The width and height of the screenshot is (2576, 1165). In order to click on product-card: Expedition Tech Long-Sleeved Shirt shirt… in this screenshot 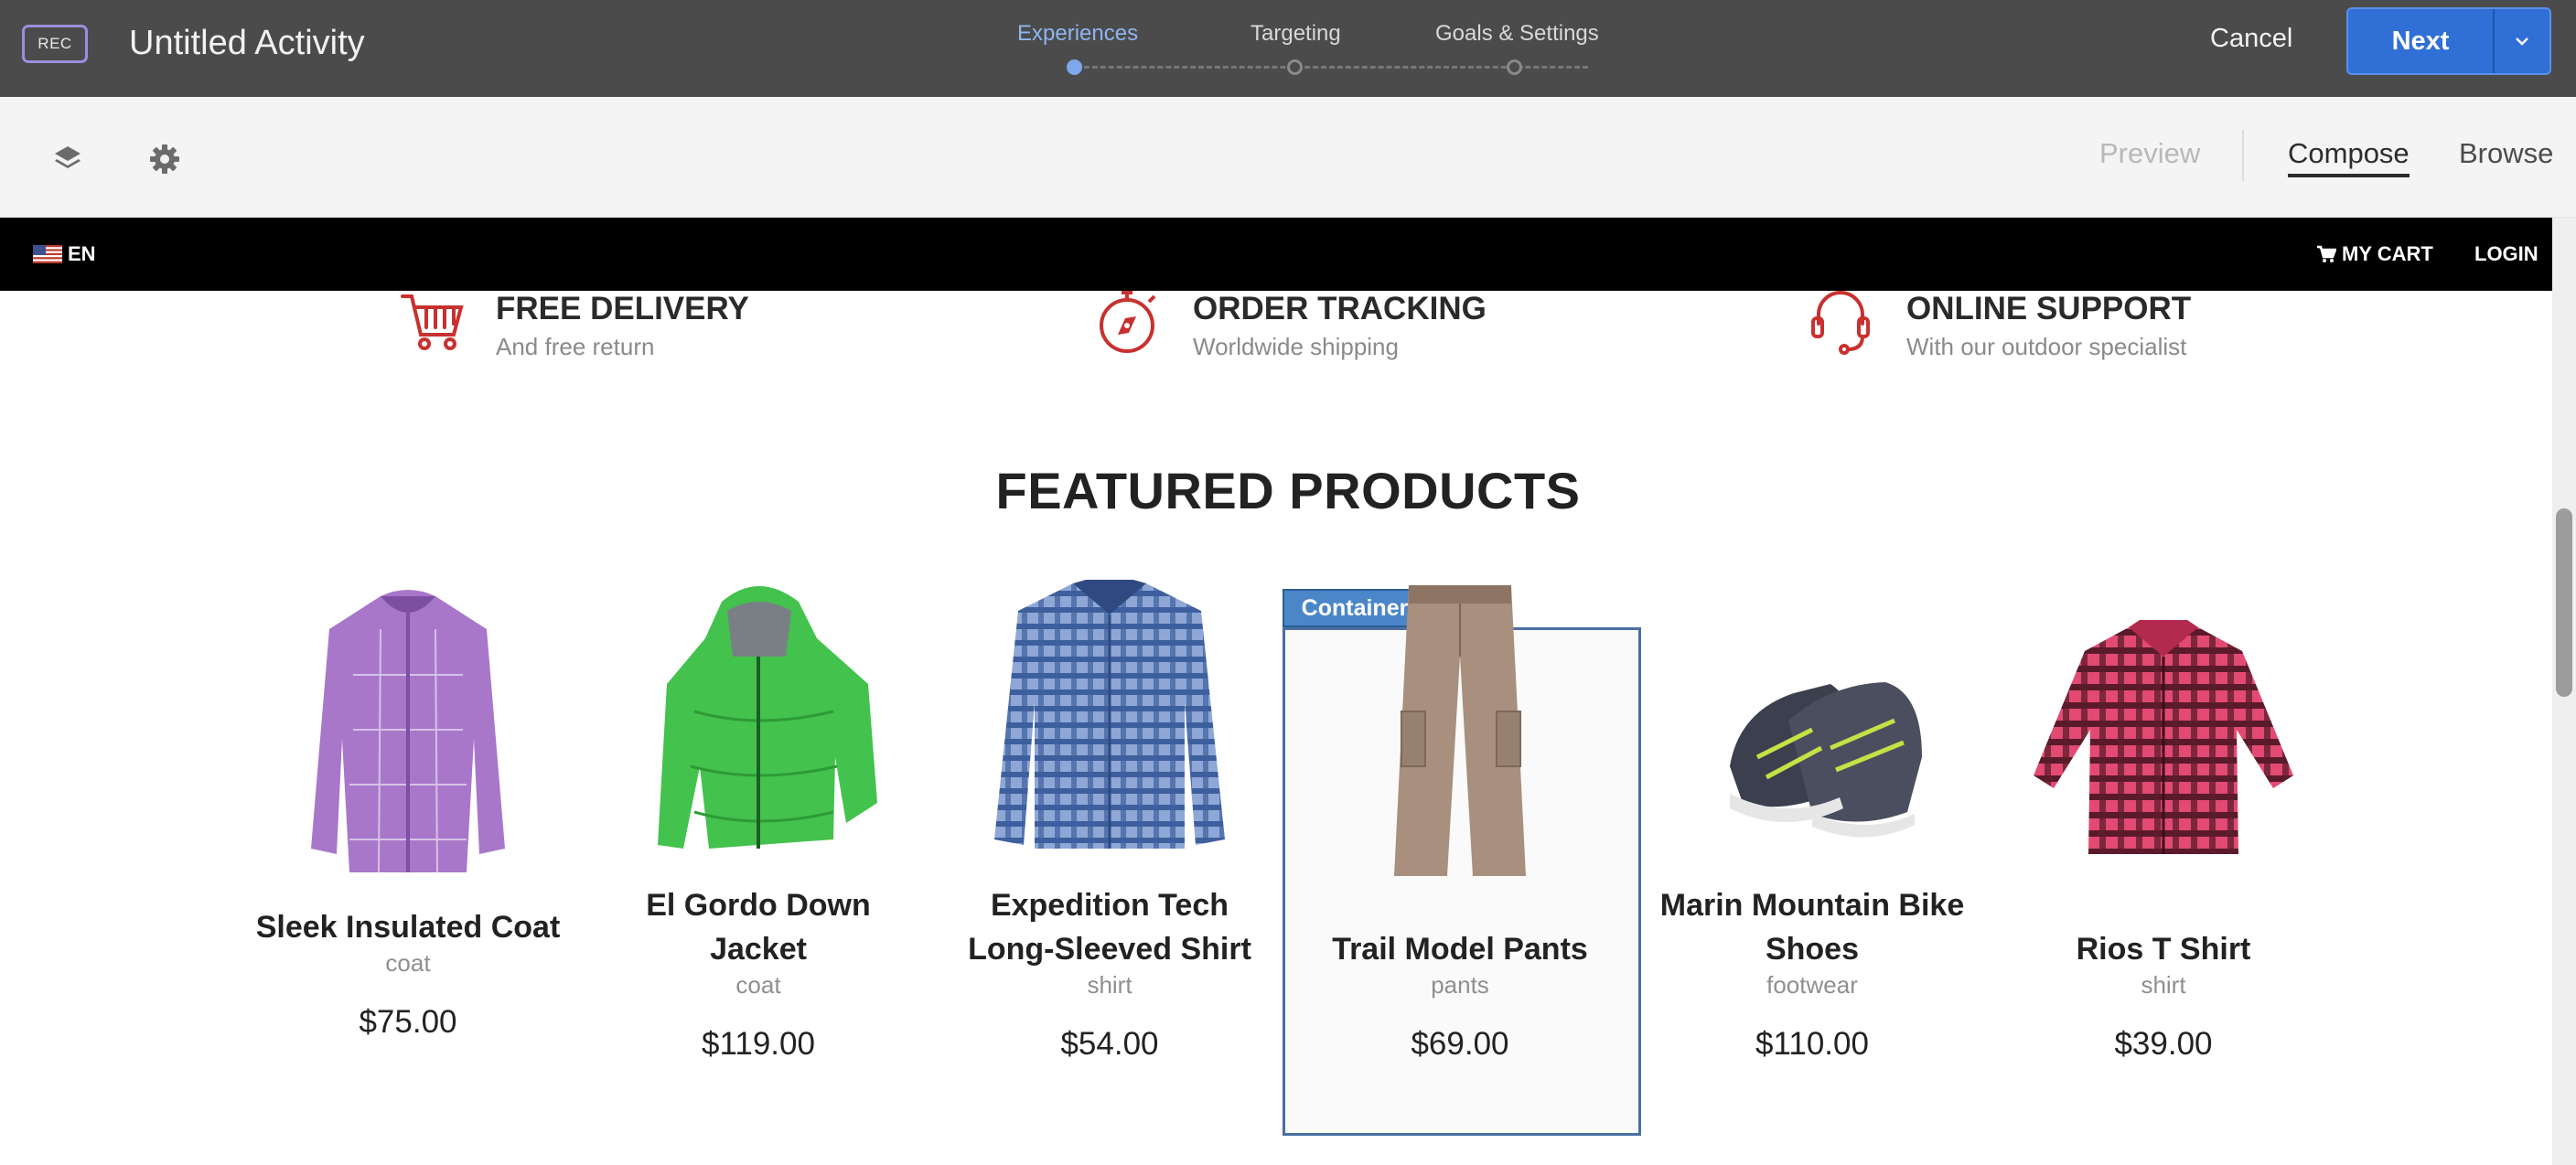, I will do `click(1110, 870)`.